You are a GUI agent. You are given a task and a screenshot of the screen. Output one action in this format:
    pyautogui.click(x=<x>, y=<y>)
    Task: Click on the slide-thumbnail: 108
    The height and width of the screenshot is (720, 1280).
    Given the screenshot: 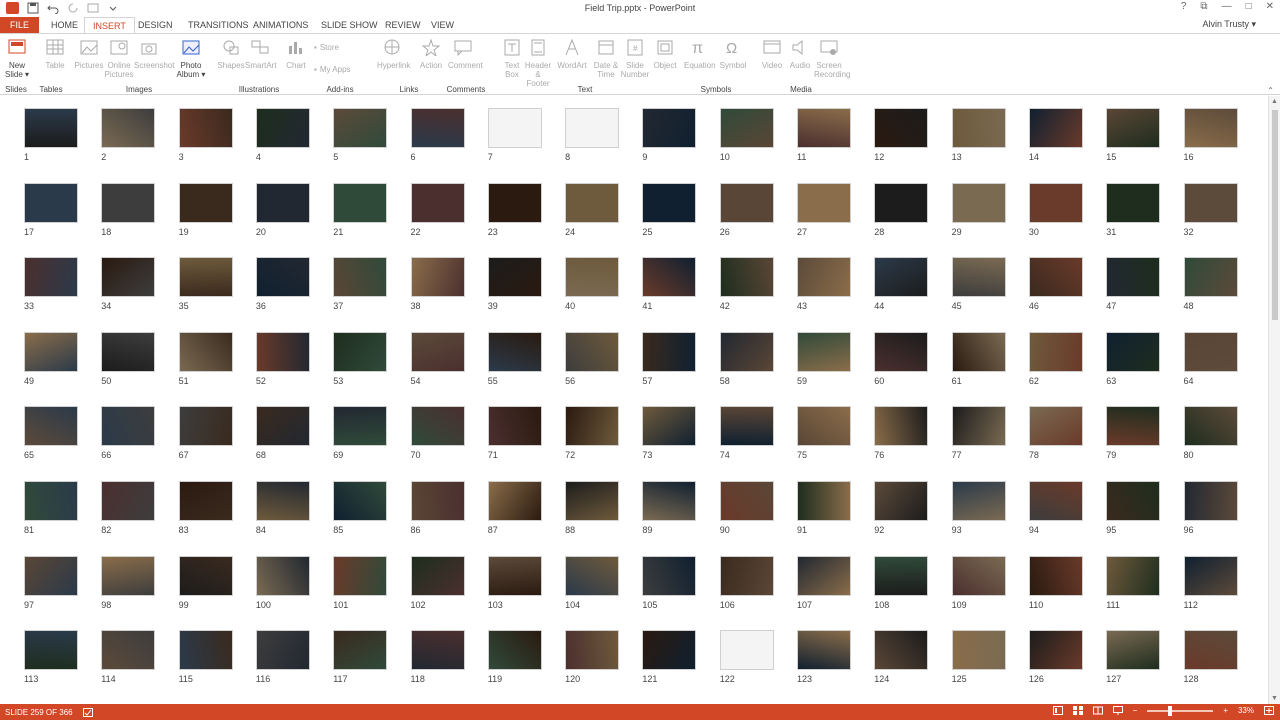 What is the action you would take?
    pyautogui.click(x=901, y=584)
    